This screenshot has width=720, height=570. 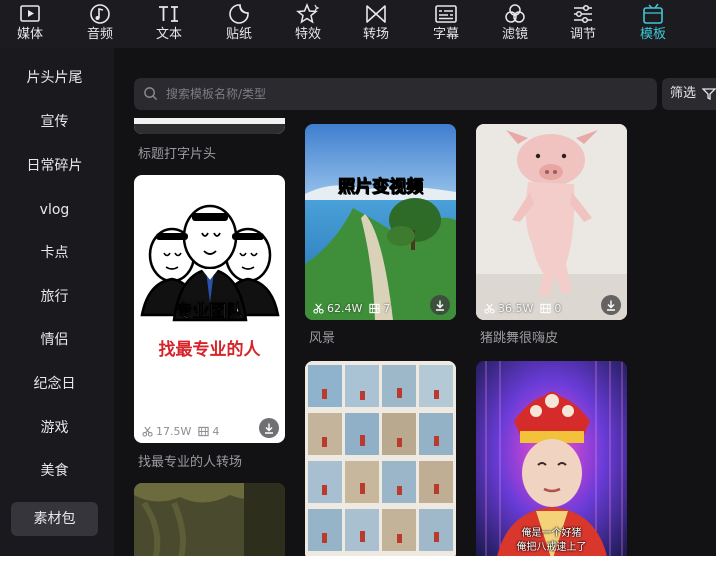 What do you see at coordinates (54, 340) in the screenshot?
I see `sidebar-item-couple: 情侣` at bounding box center [54, 340].